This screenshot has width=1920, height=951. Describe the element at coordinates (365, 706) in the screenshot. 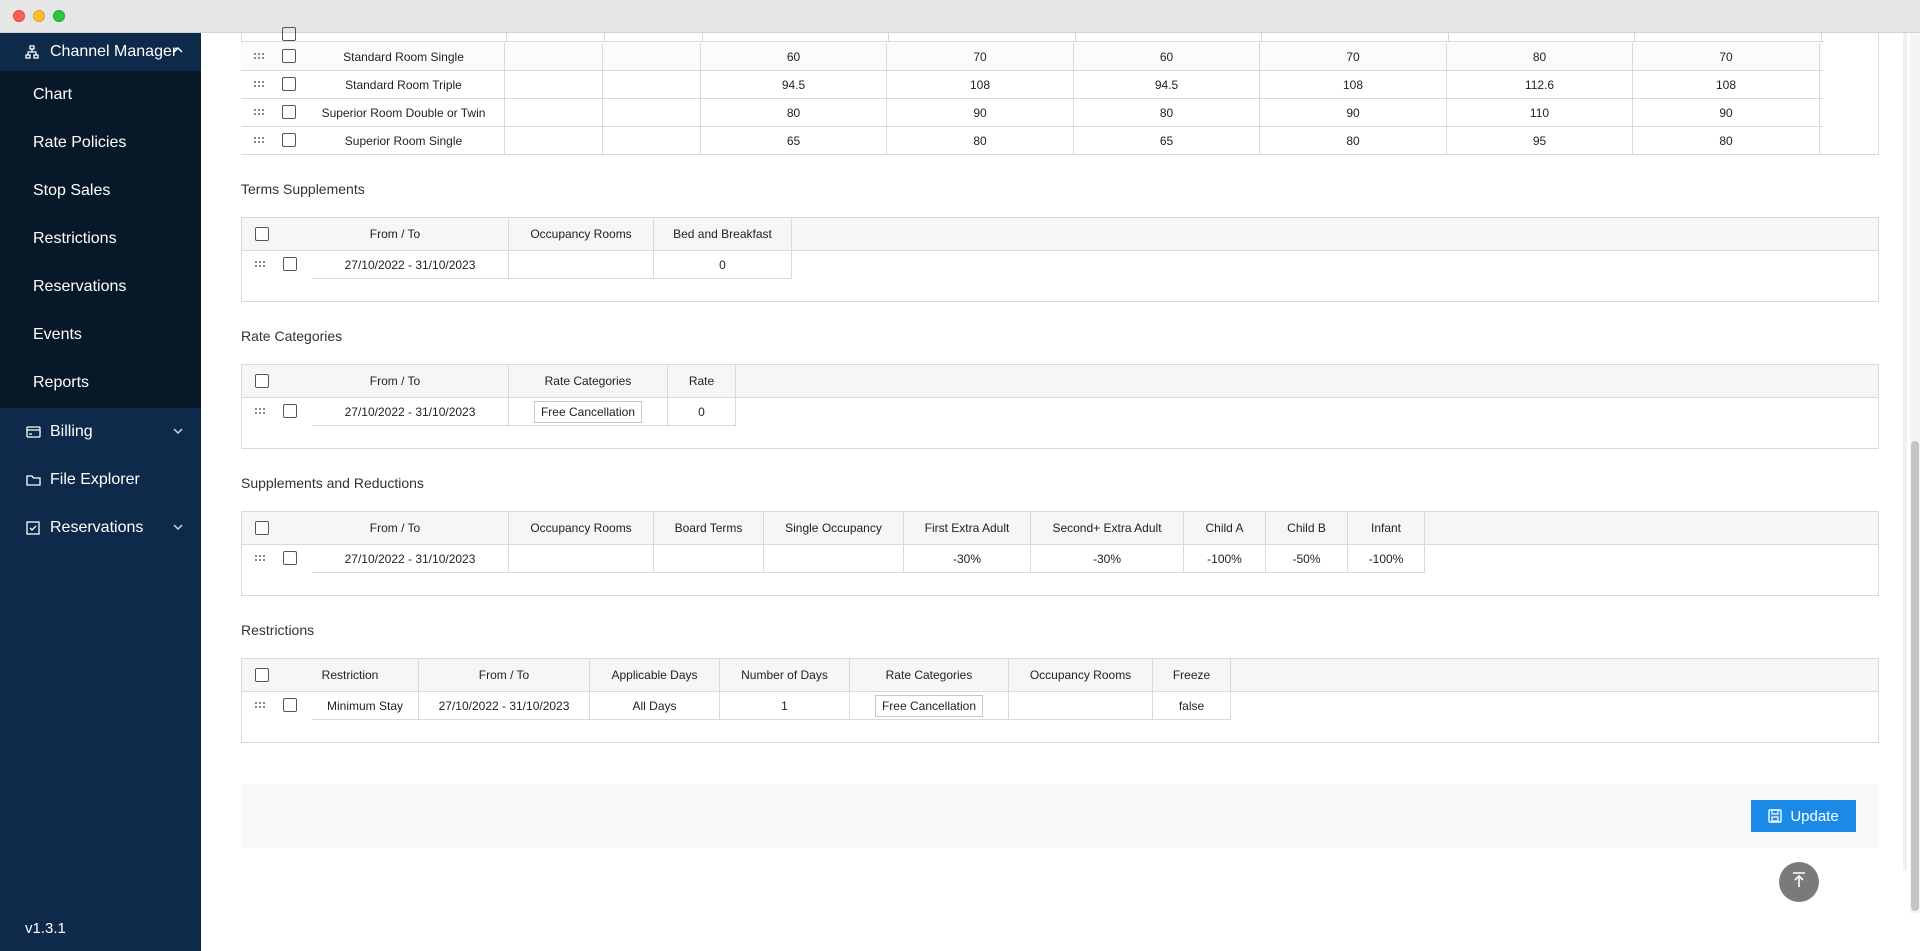

I see `restriction-cell: Minimum Stay` at that location.